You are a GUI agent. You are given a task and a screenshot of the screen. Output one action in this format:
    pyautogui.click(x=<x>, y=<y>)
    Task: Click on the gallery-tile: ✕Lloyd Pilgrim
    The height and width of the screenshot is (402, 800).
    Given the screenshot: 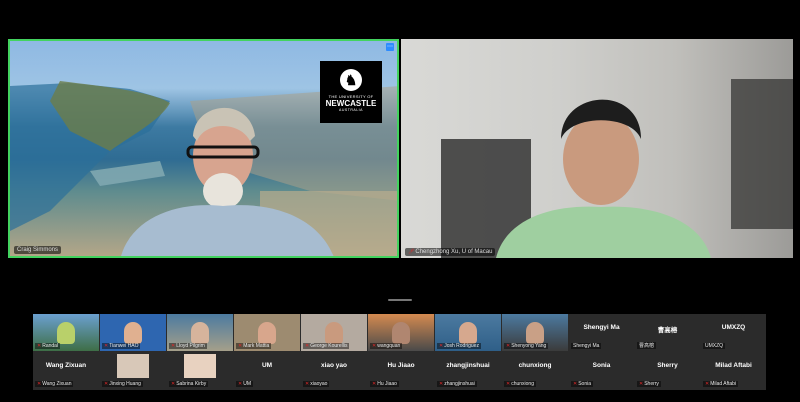 What is the action you would take?
    pyautogui.click(x=200, y=332)
    